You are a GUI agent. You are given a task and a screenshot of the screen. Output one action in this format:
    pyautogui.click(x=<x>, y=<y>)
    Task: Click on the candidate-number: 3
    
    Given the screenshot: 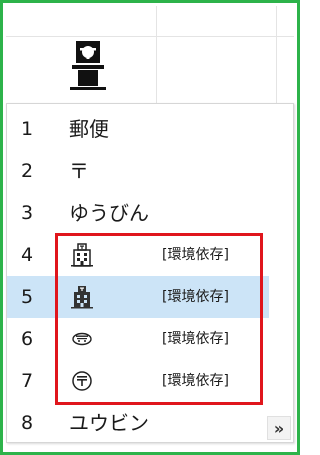 What is the action you would take?
    pyautogui.click(x=27, y=213)
    